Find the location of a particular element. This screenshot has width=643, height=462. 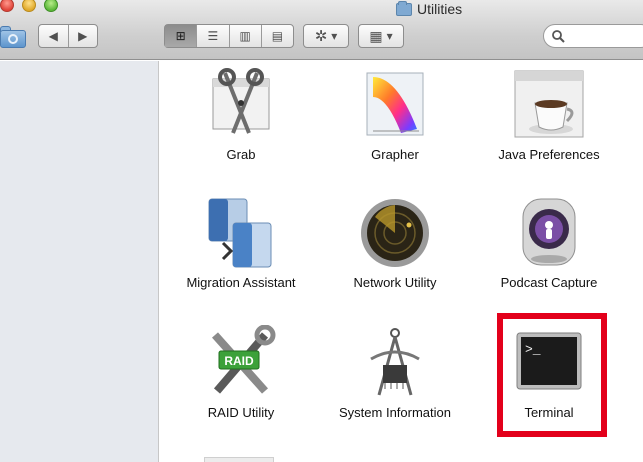

app-item-java-preferences: Java Preferences is located at coordinates (549, 114).